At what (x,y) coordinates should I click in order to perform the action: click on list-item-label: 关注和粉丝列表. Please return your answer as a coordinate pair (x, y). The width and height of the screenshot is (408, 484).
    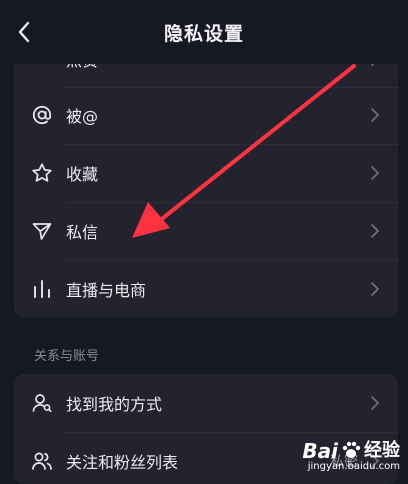
    Looking at the image, I should click on (122, 462).